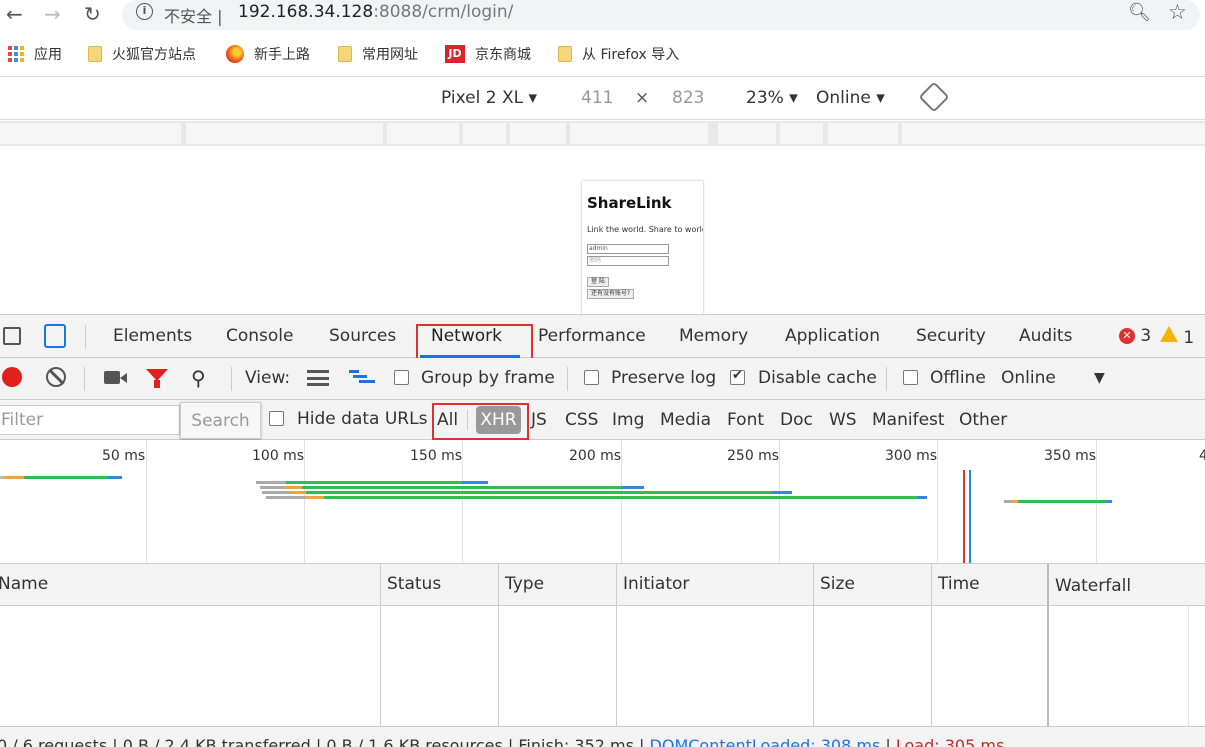  What do you see at coordinates (1177, 12) in the screenshot?
I see `bookmark-star-icon: ☆` at bounding box center [1177, 12].